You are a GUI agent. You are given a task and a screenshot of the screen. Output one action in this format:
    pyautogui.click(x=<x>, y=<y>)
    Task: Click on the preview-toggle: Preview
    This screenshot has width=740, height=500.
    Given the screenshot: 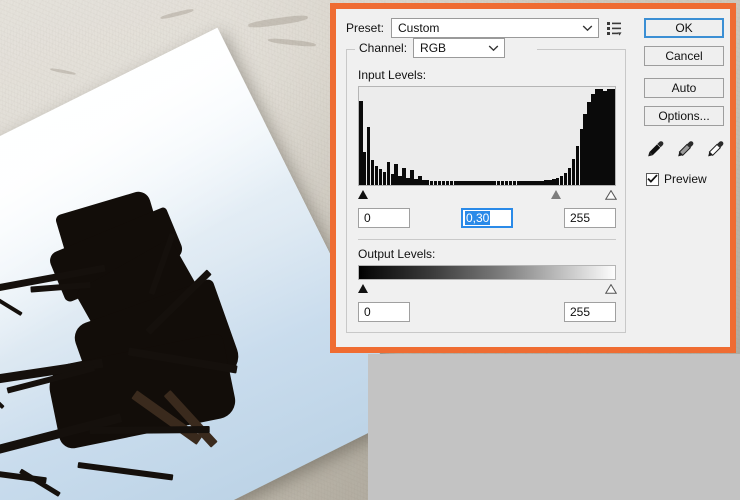 What is the action you would take?
    pyautogui.click(x=688, y=179)
    